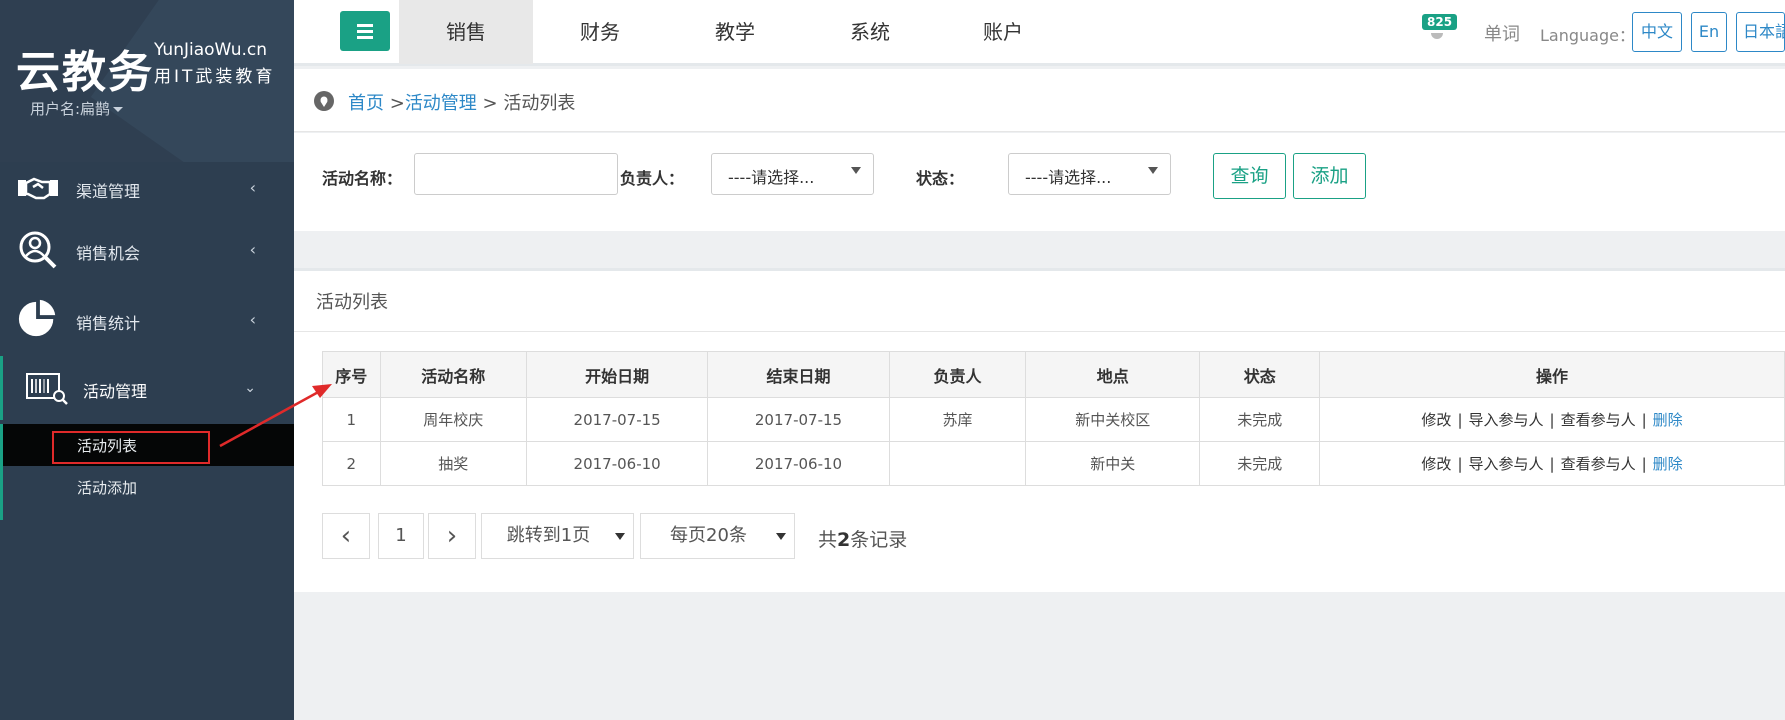 The image size is (1785, 720). I want to click on add-button: 添加, so click(1329, 176).